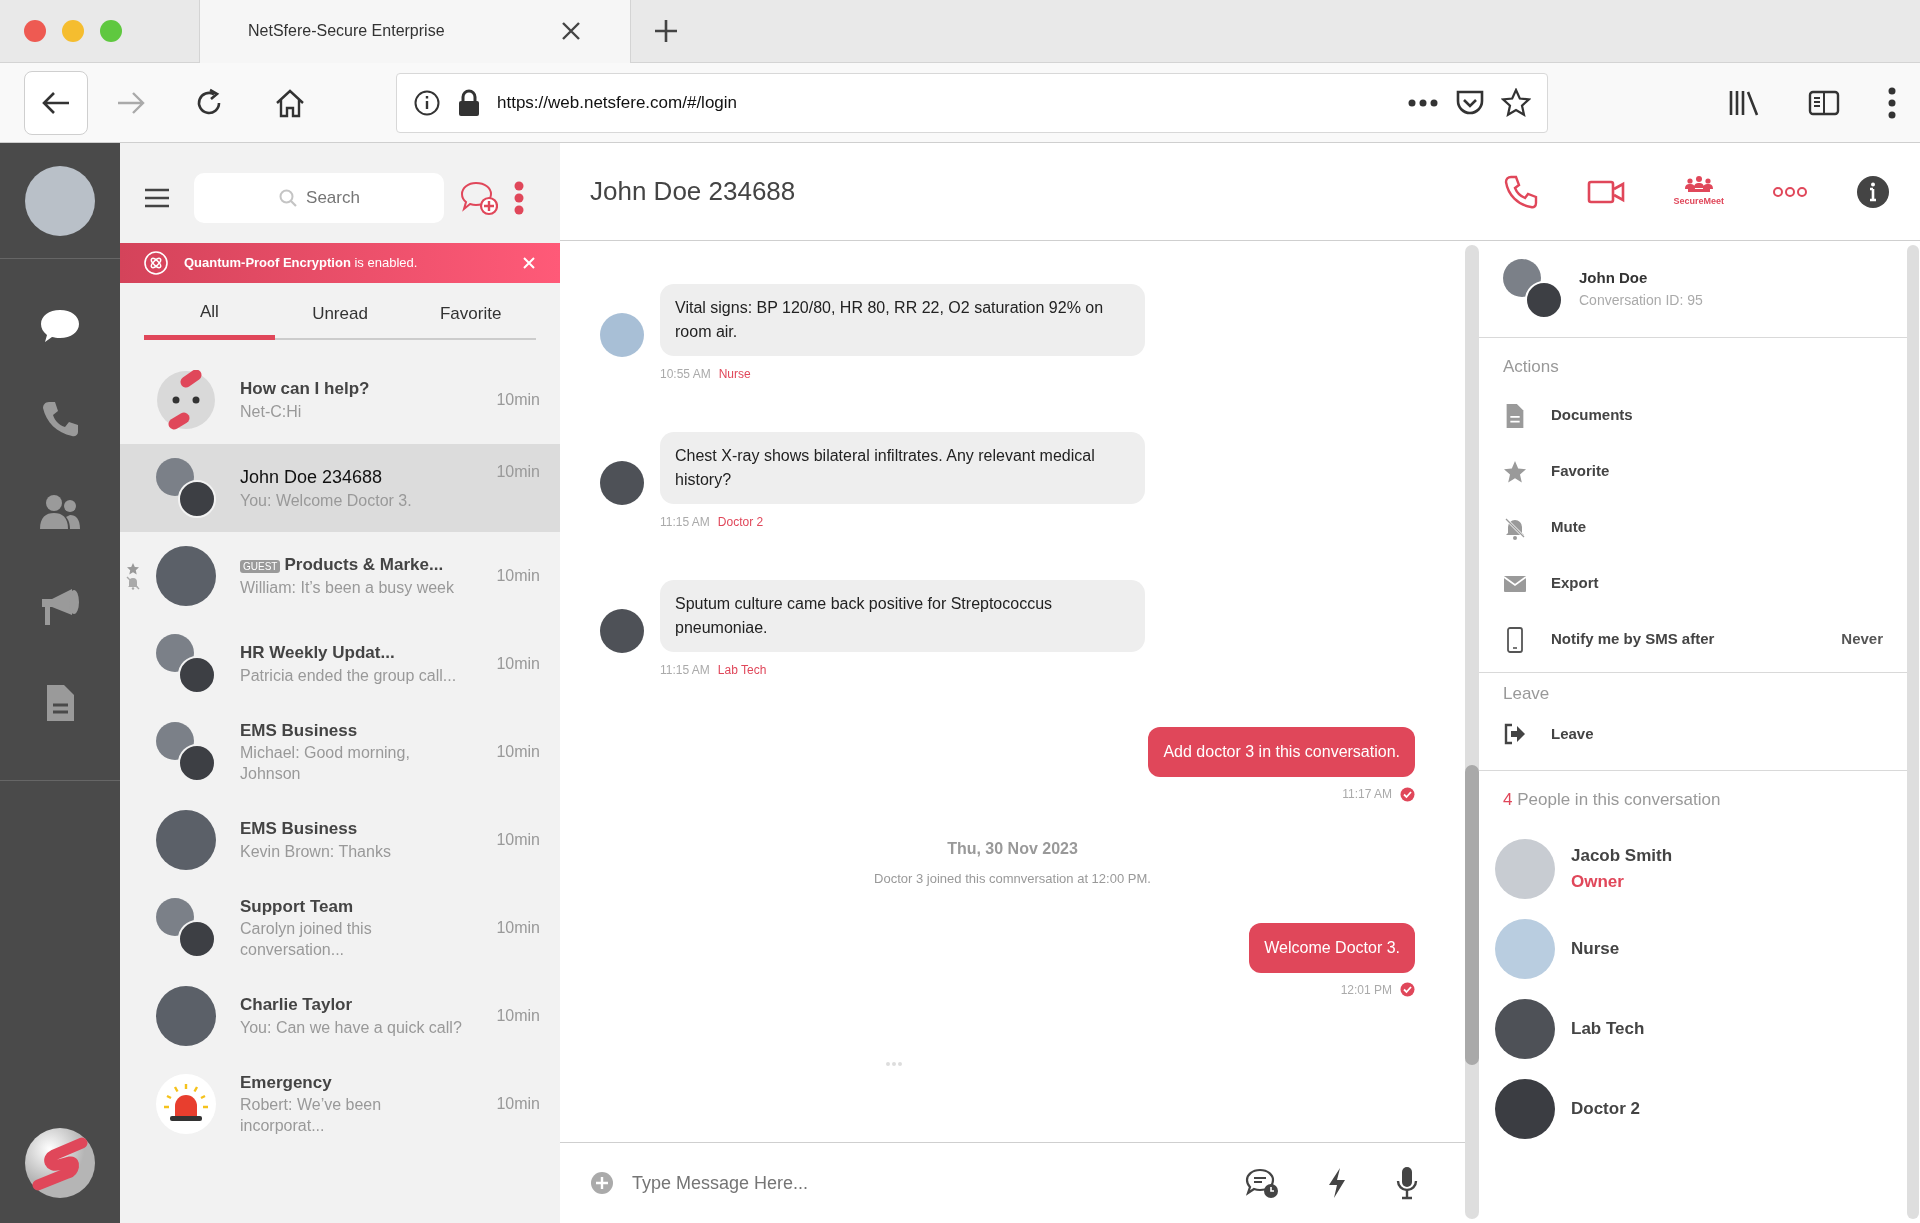 This screenshot has height=1223, width=1920. Describe the element at coordinates (1693, 734) in the screenshot. I see `leave-action: Leave` at that location.